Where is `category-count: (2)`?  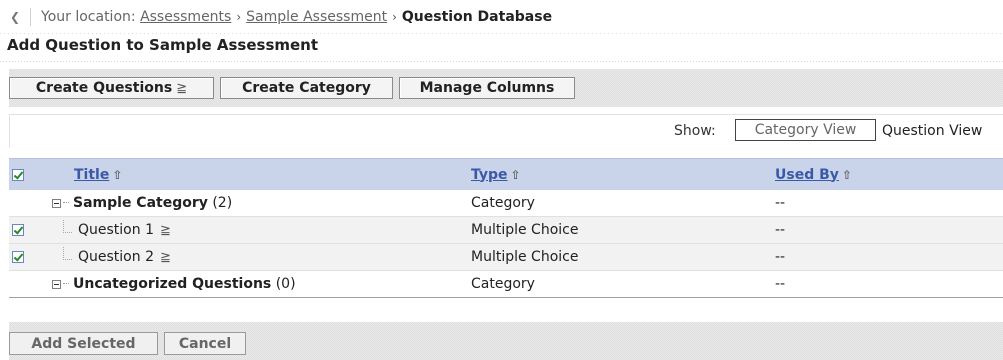
category-count: (2) is located at coordinates (222, 203).